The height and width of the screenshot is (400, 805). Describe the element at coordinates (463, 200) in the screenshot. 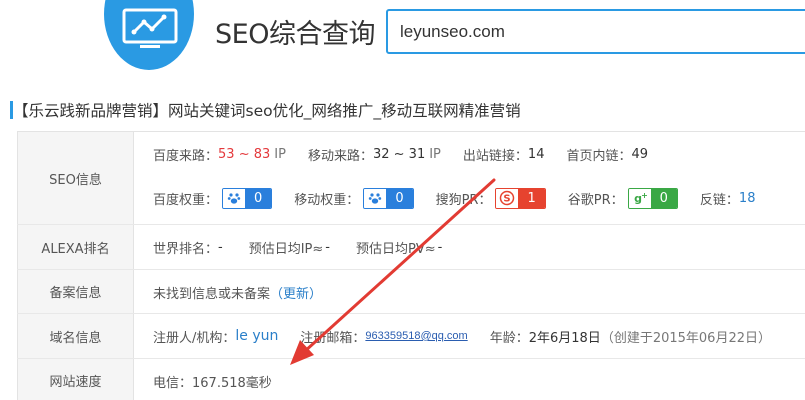

I see `sogou-pr-label: 搜狗PR：` at that location.